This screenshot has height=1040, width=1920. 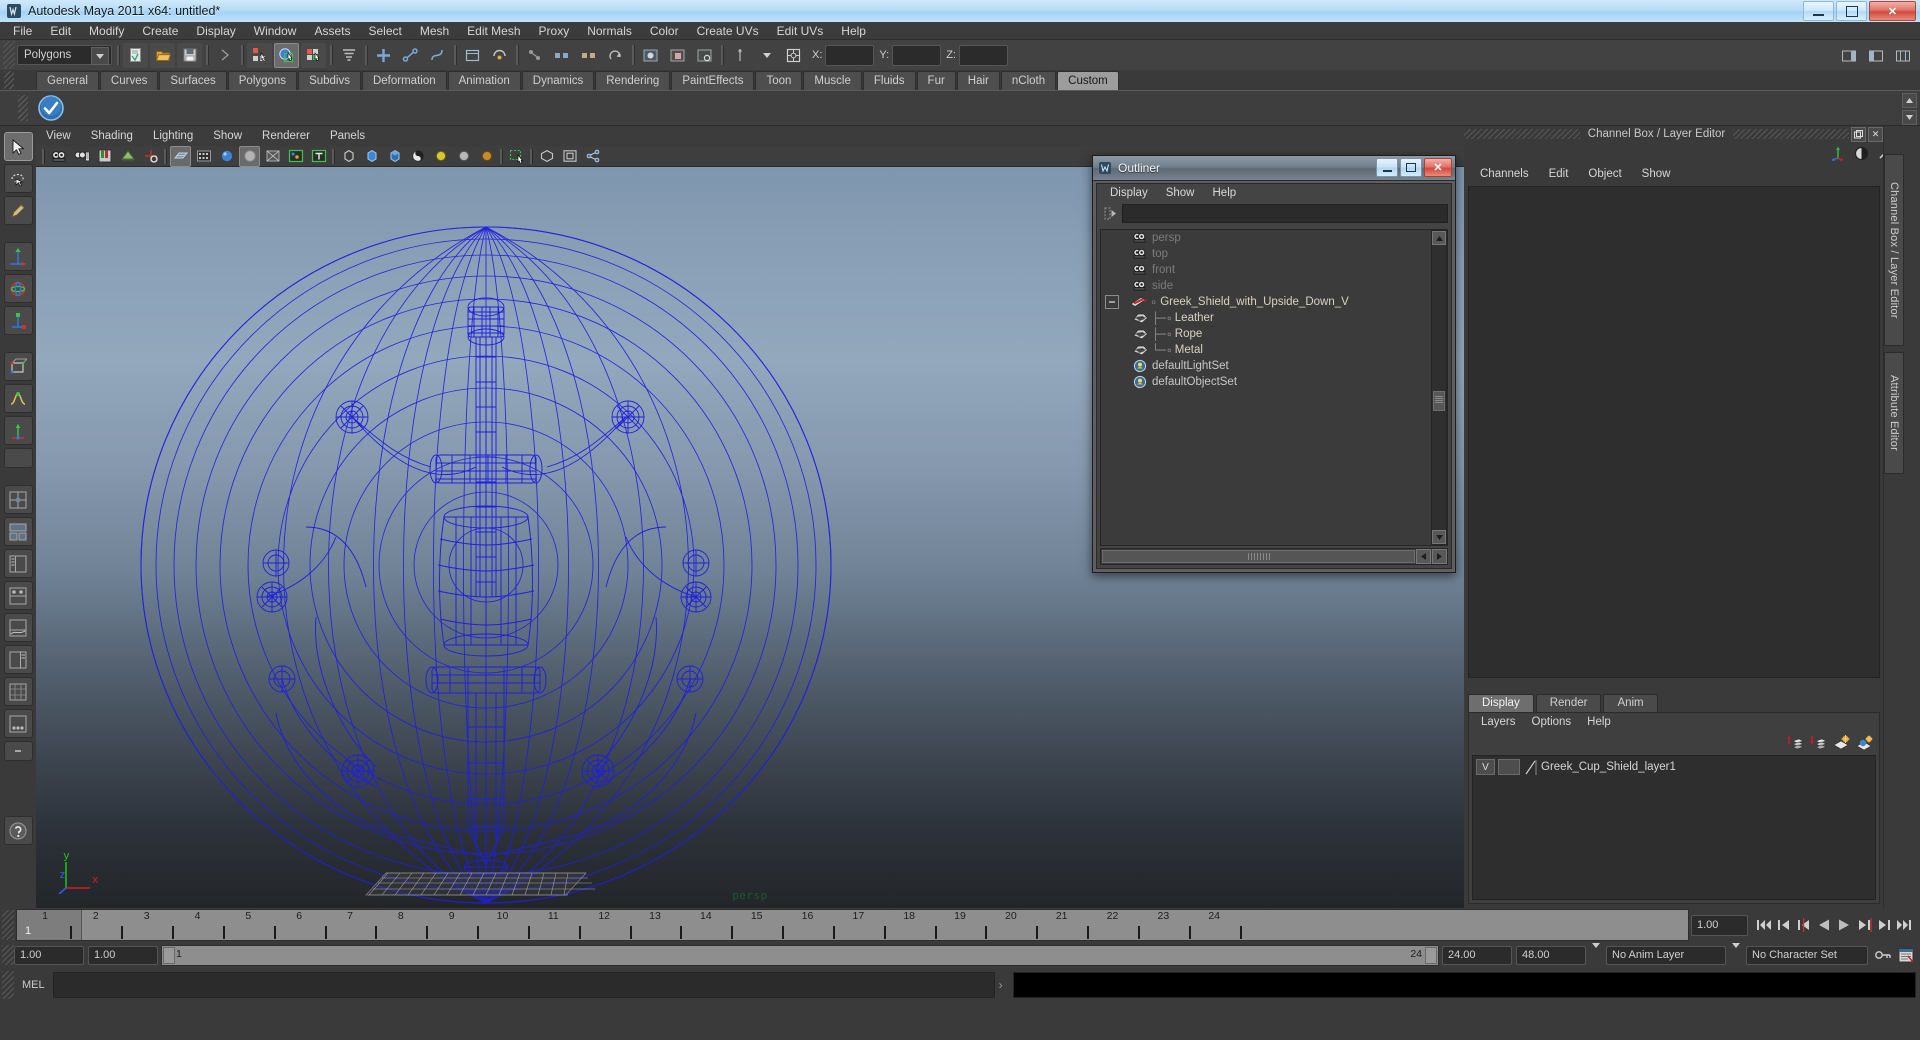 What do you see at coordinates (150, 156) in the screenshot?
I see `two-d-pan-zoom-icon` at bounding box center [150, 156].